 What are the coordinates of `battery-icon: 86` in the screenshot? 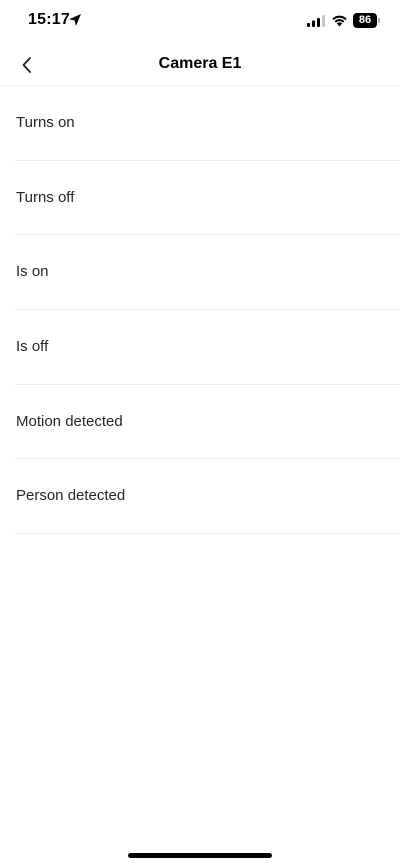 It's located at (365, 20).